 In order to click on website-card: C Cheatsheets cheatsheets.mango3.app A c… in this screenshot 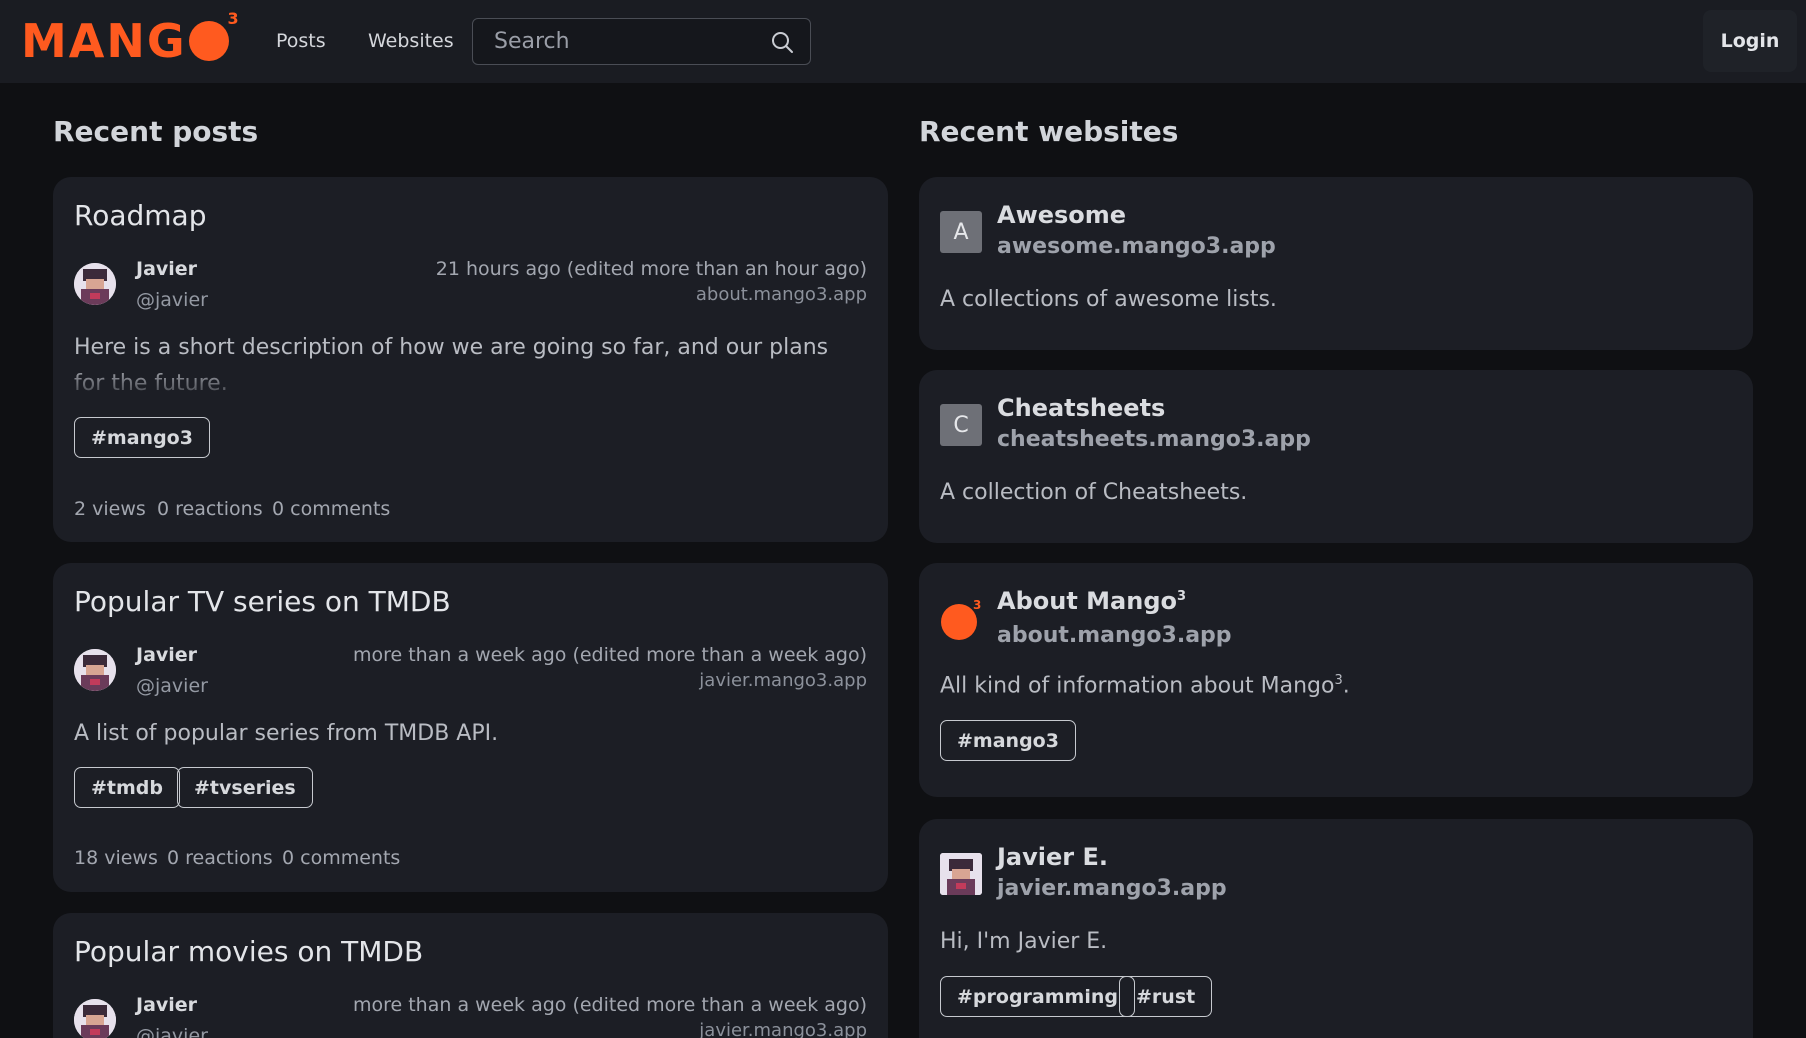, I will do `click(1336, 456)`.